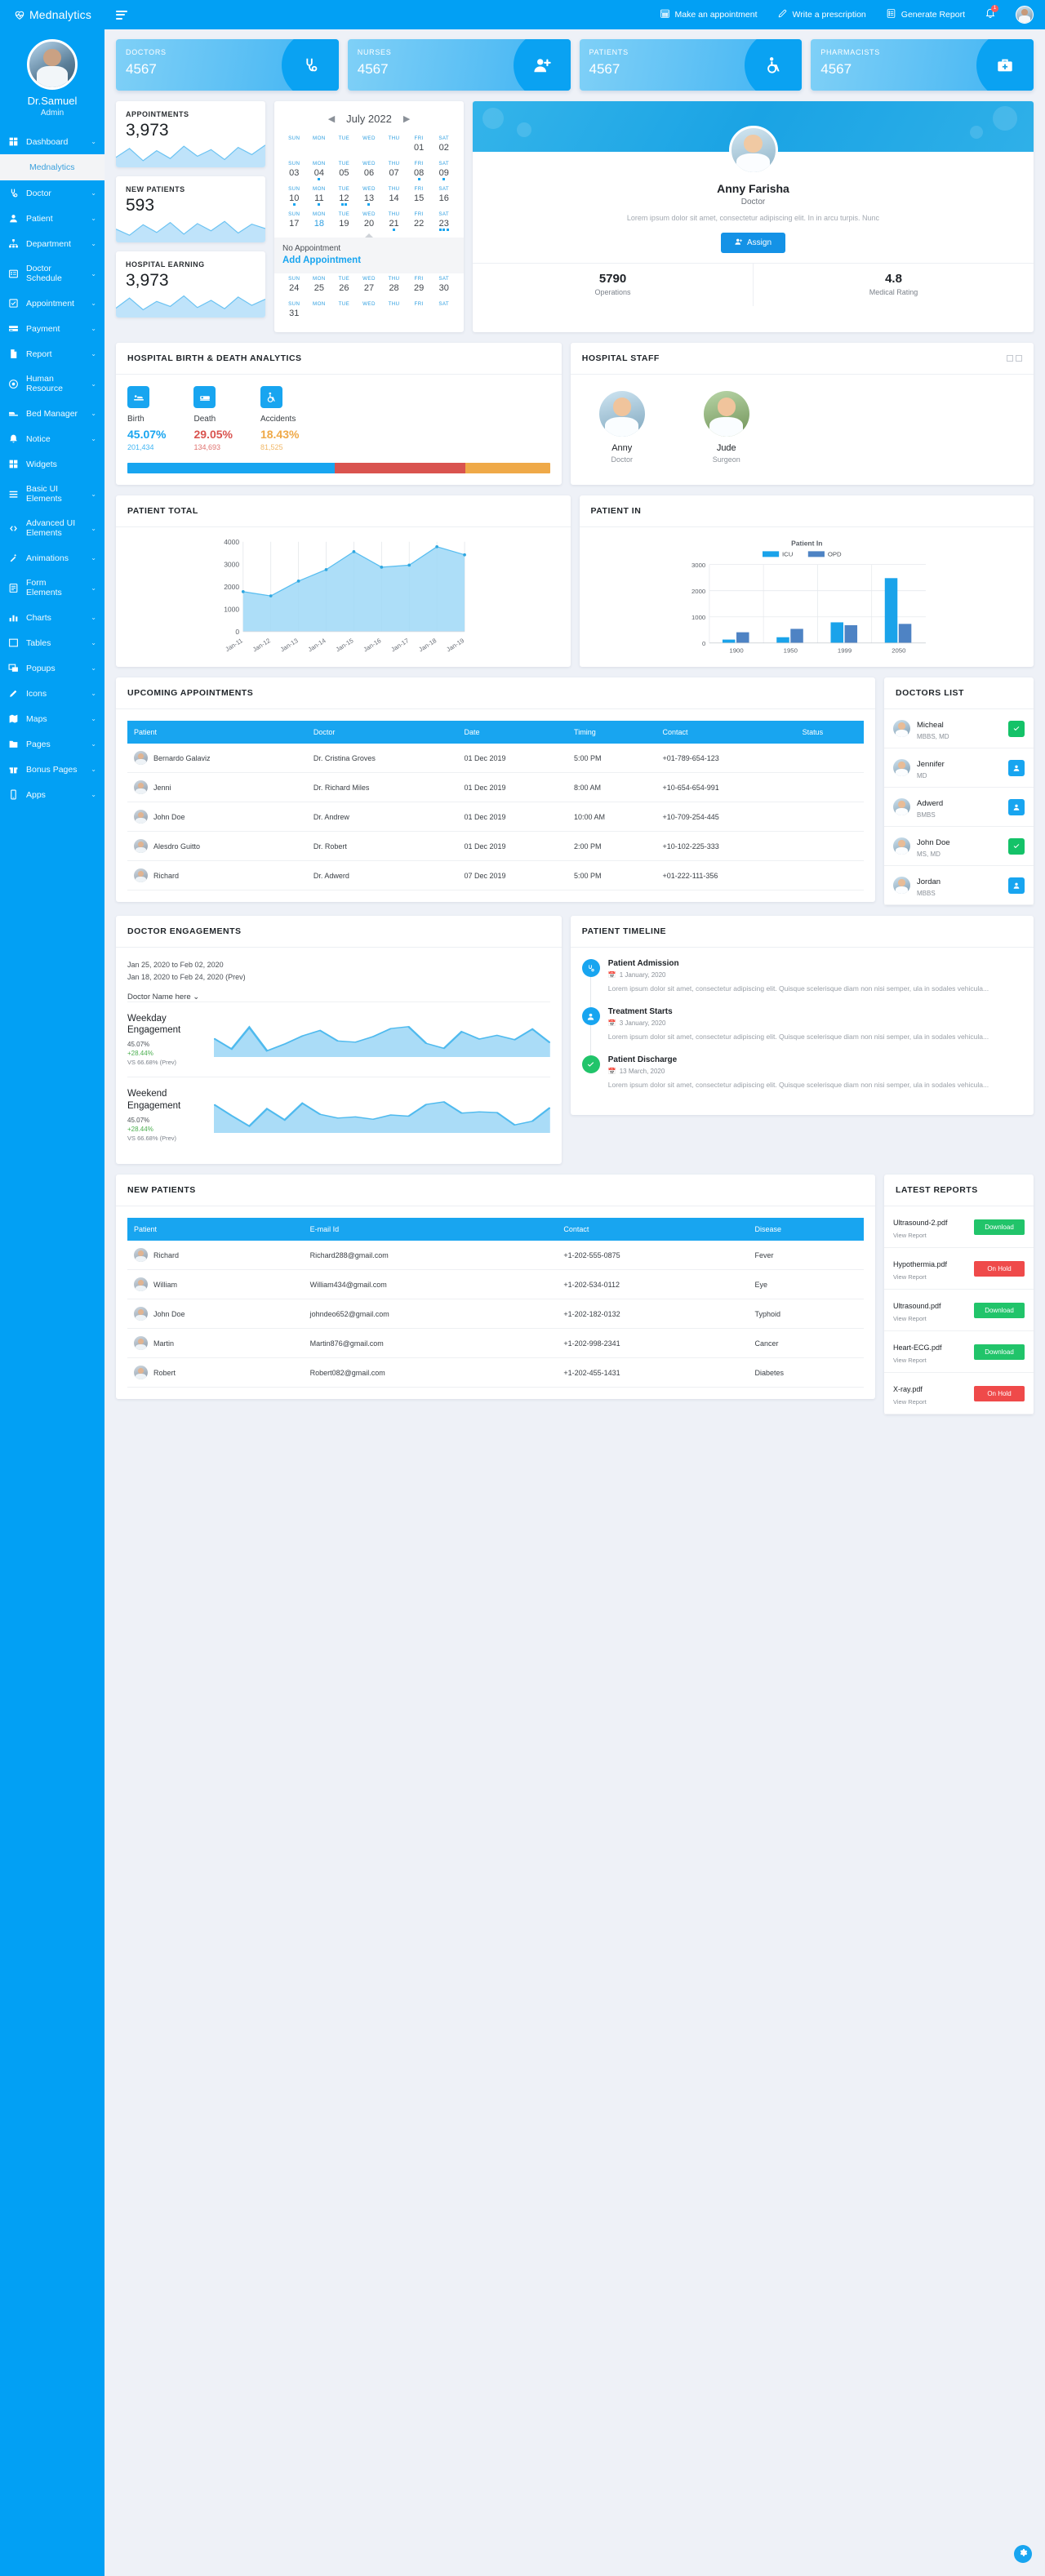 The image size is (1045, 2576). I want to click on calendar-day: 27, so click(369, 290).